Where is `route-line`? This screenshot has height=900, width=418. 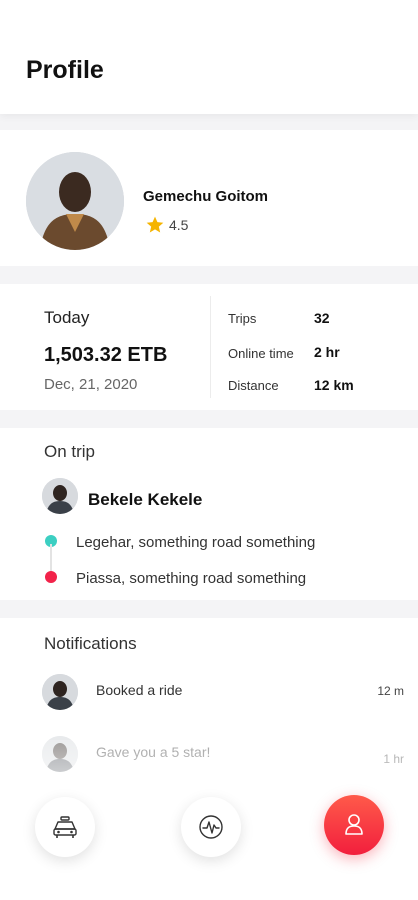 route-line is located at coordinates (51, 558).